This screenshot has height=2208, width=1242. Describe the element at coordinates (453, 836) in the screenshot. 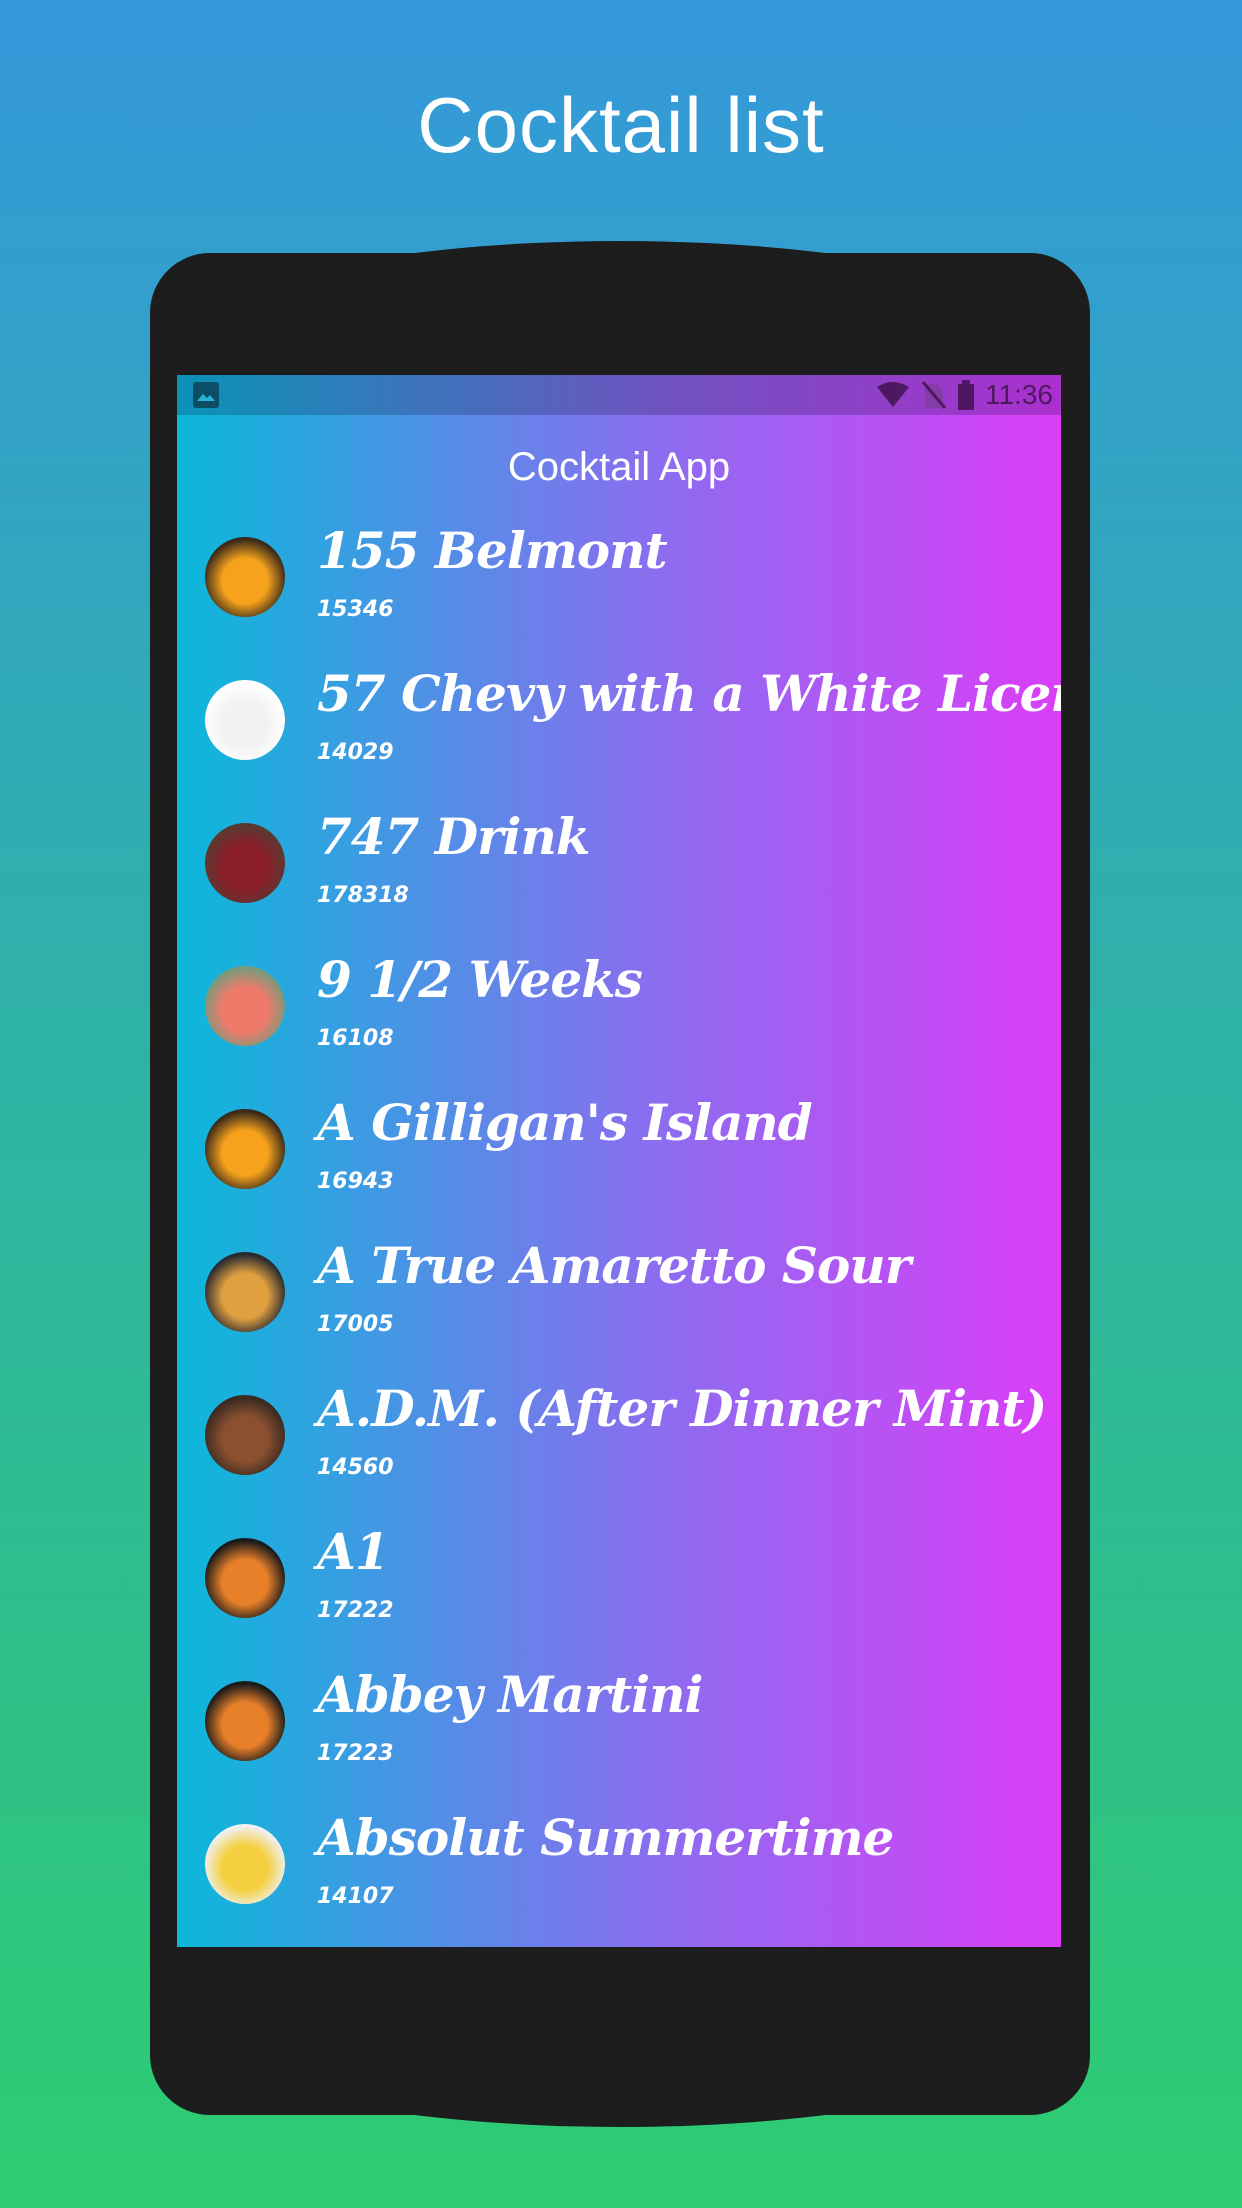

I see `cocktail-name: 747 Drink` at that location.